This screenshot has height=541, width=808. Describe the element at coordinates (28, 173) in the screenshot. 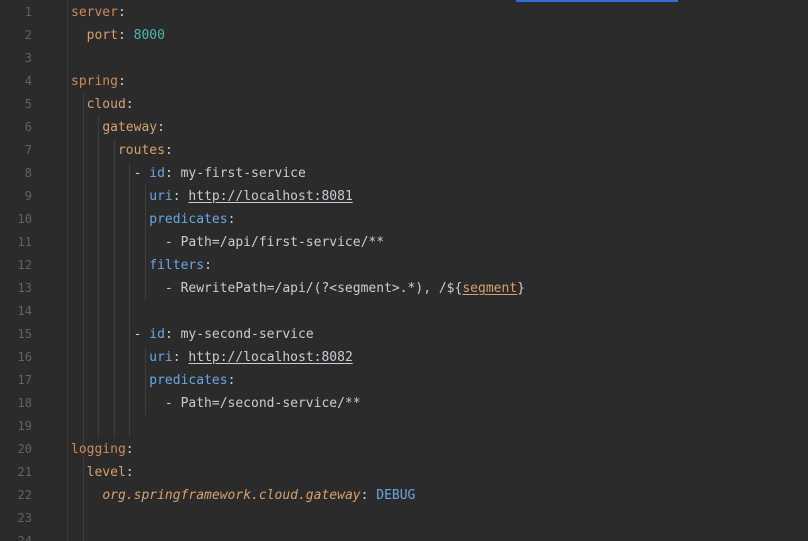

I see `line-number: 8` at that location.